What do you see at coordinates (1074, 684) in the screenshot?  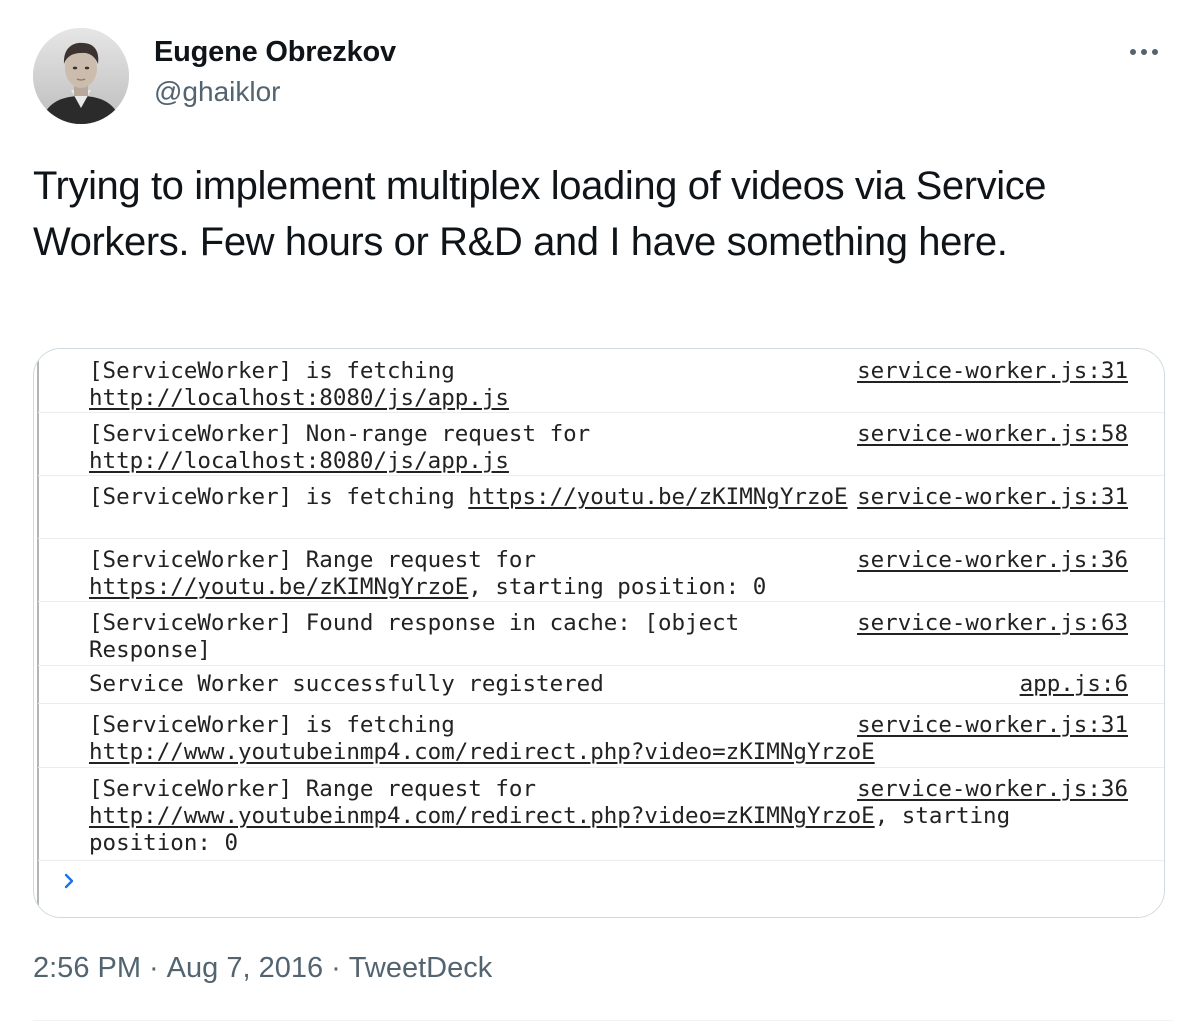 I see `console-source-link: app.js:6` at bounding box center [1074, 684].